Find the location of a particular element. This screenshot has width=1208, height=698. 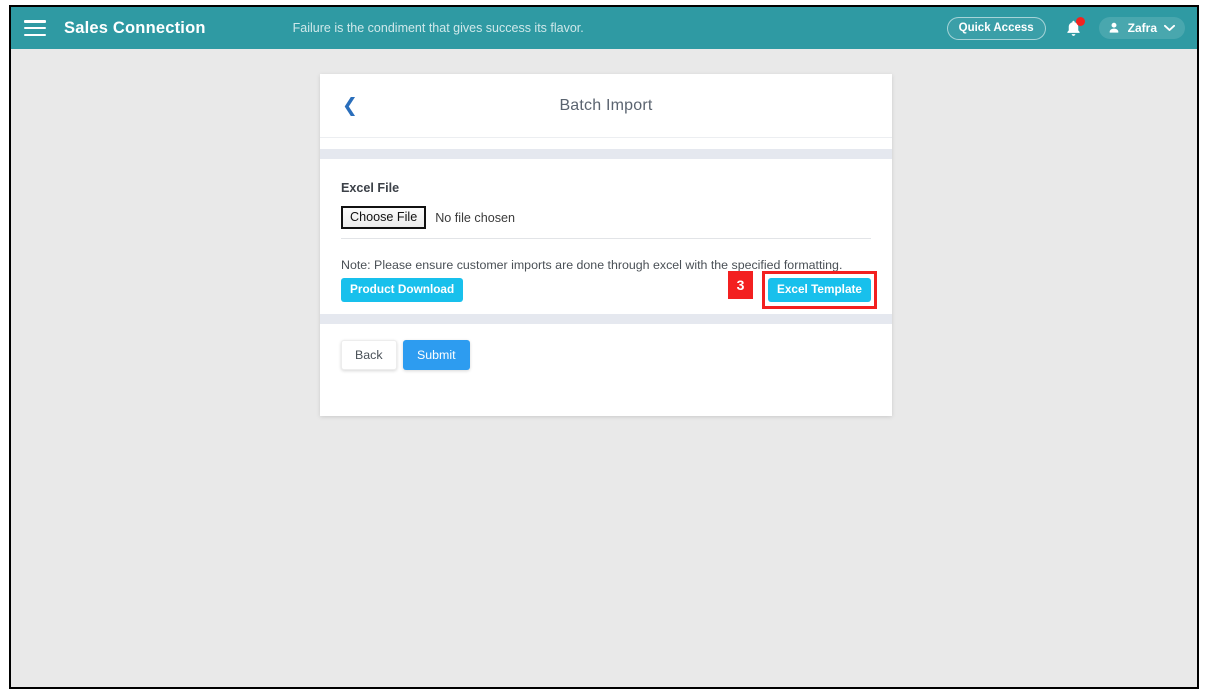

notification-badge is located at coordinates (1080, 21).